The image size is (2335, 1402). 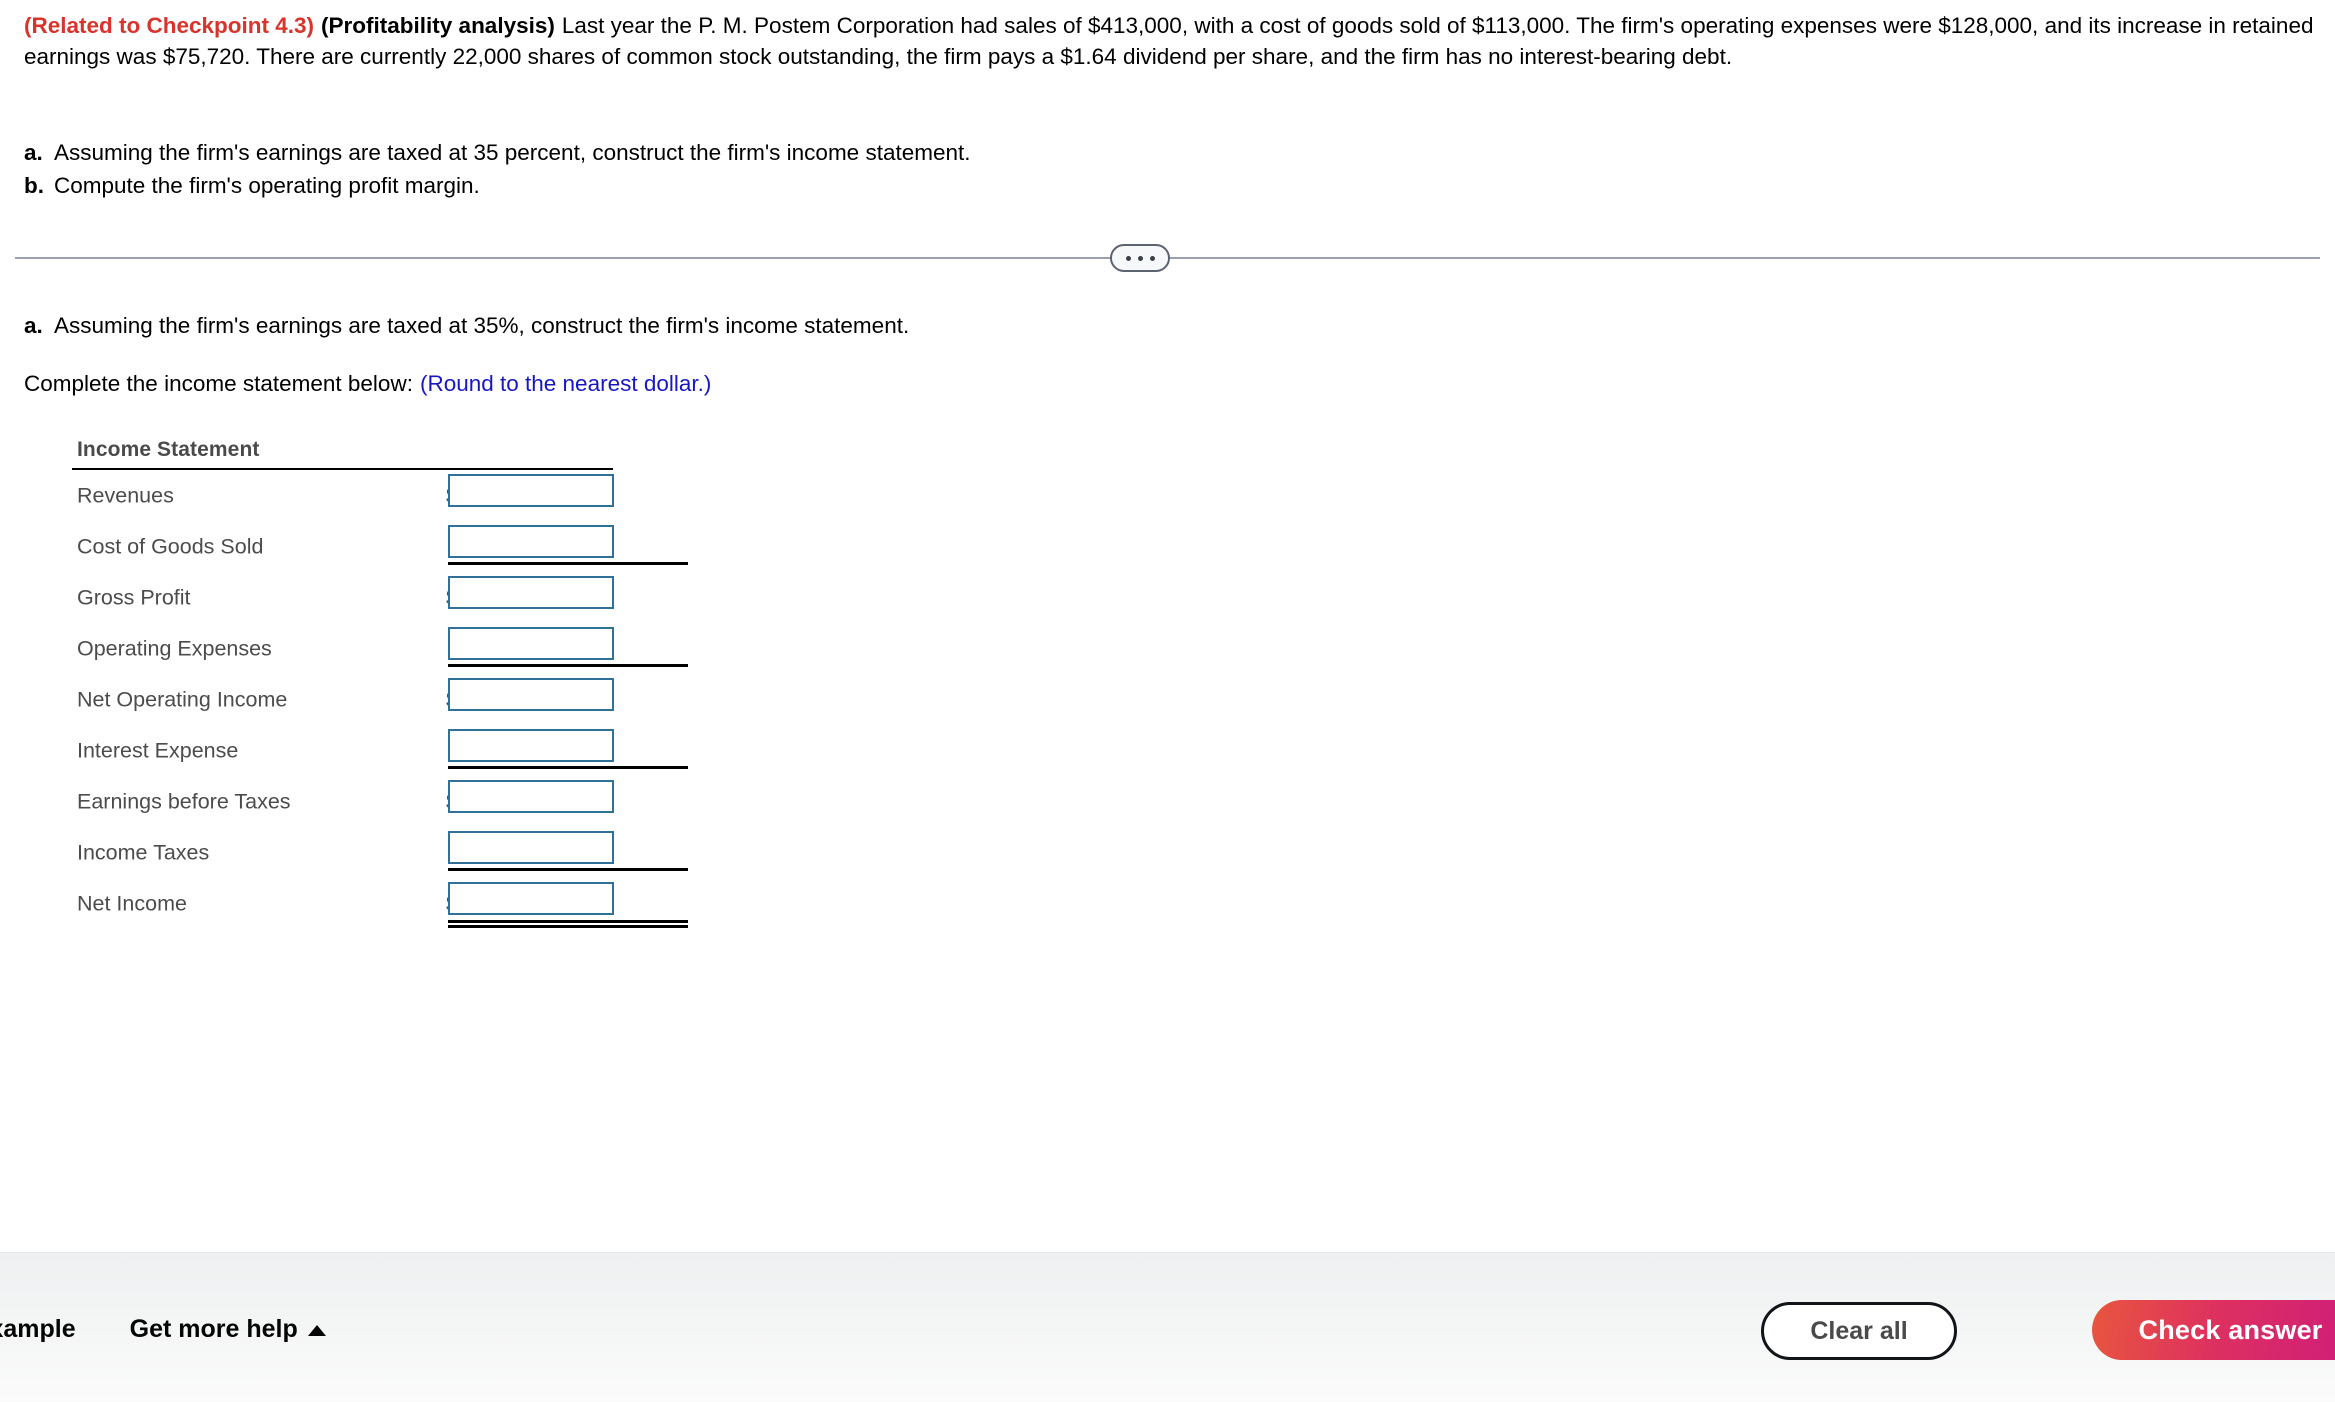 I want to click on table-row: Earnings before Taxes $, so click(x=352, y=801).